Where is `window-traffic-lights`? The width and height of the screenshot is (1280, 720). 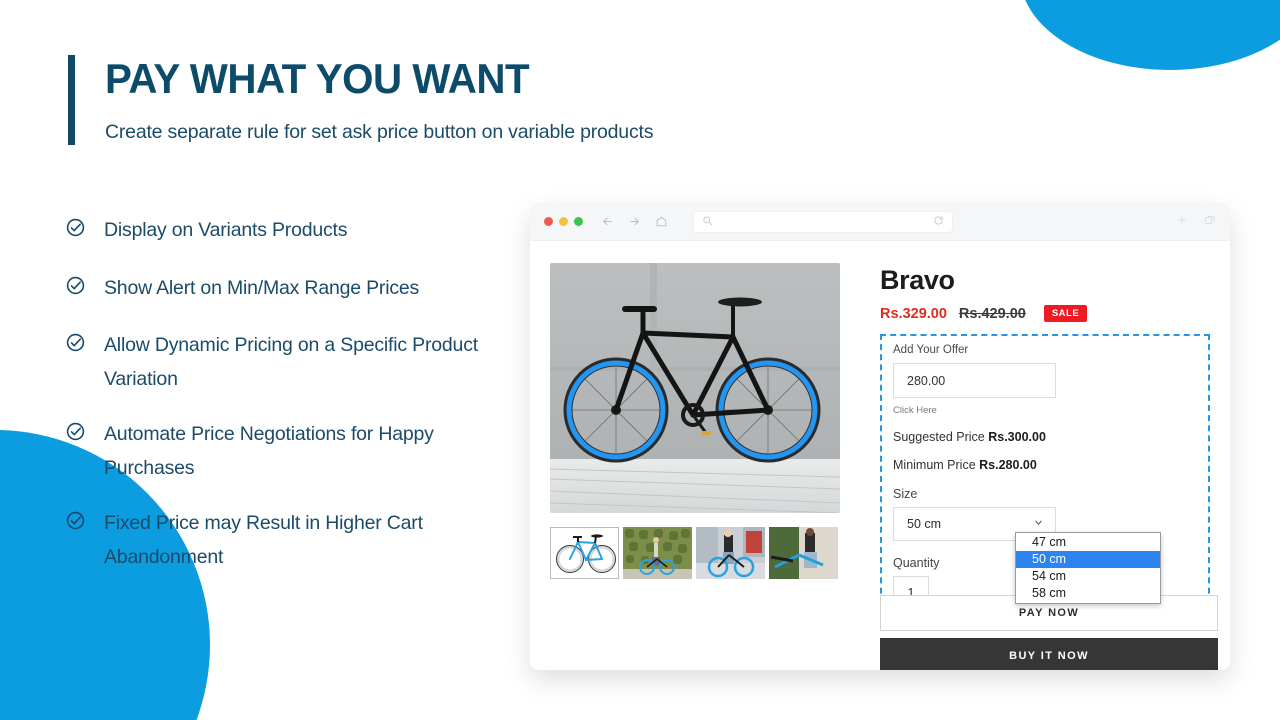 window-traffic-lights is located at coordinates (563, 221).